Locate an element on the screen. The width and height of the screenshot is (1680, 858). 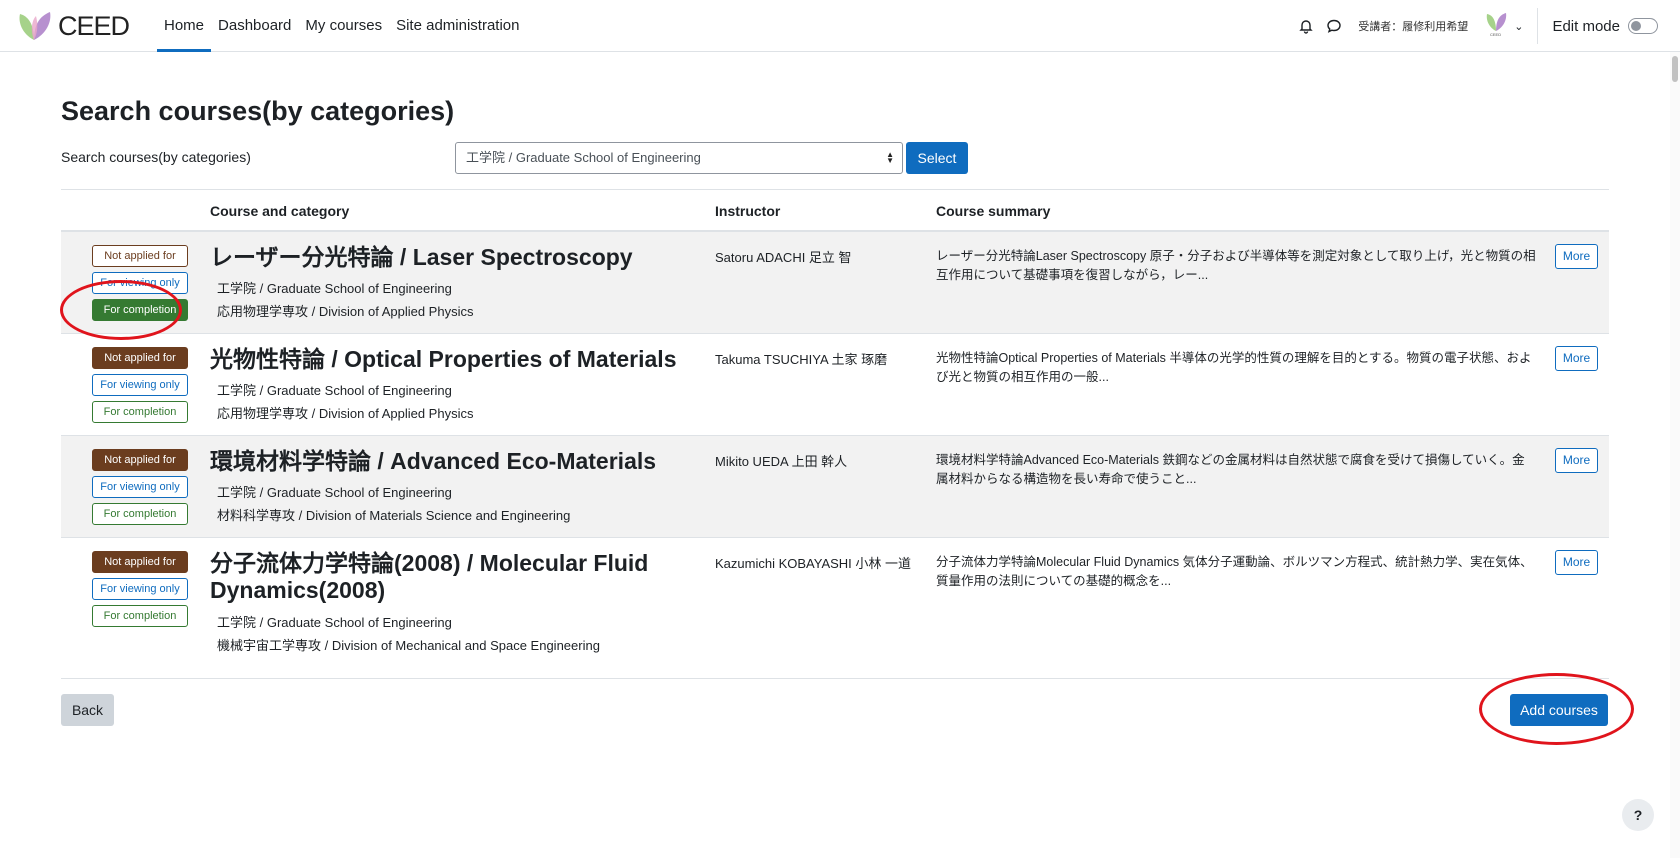
messages-chat-icon is located at coordinates (1334, 26).